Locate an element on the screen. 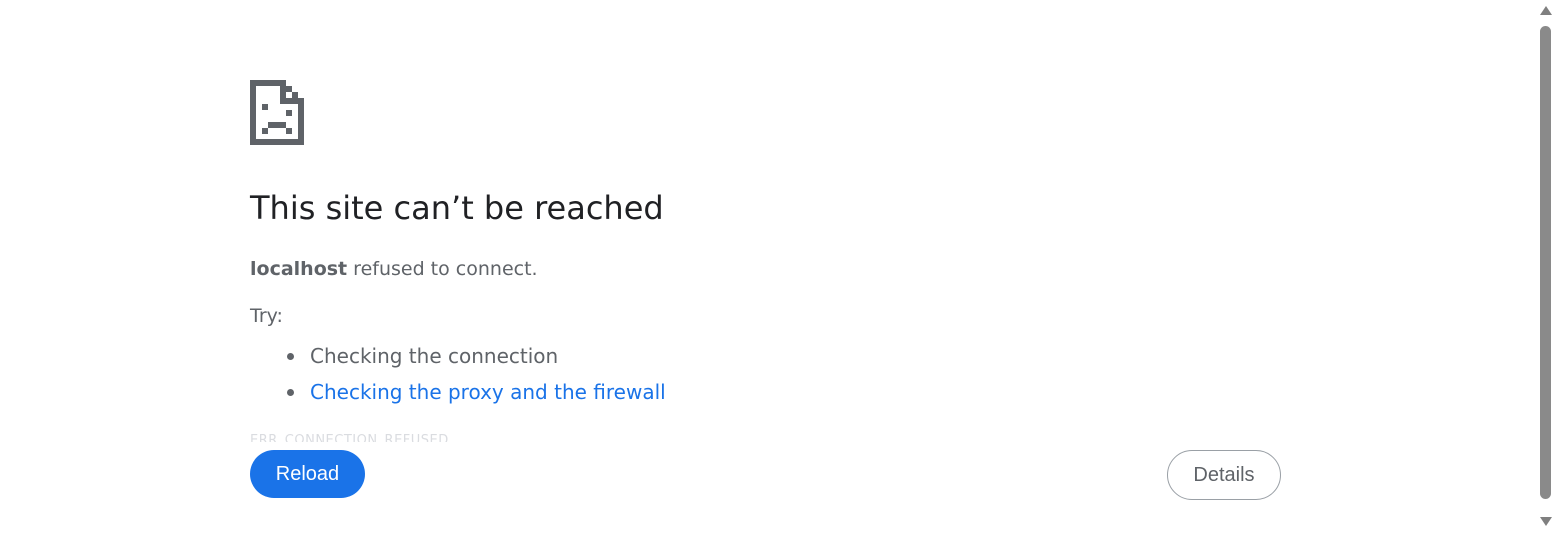 This screenshot has height=533, width=1554. reload-button: Reload is located at coordinates (307, 474).